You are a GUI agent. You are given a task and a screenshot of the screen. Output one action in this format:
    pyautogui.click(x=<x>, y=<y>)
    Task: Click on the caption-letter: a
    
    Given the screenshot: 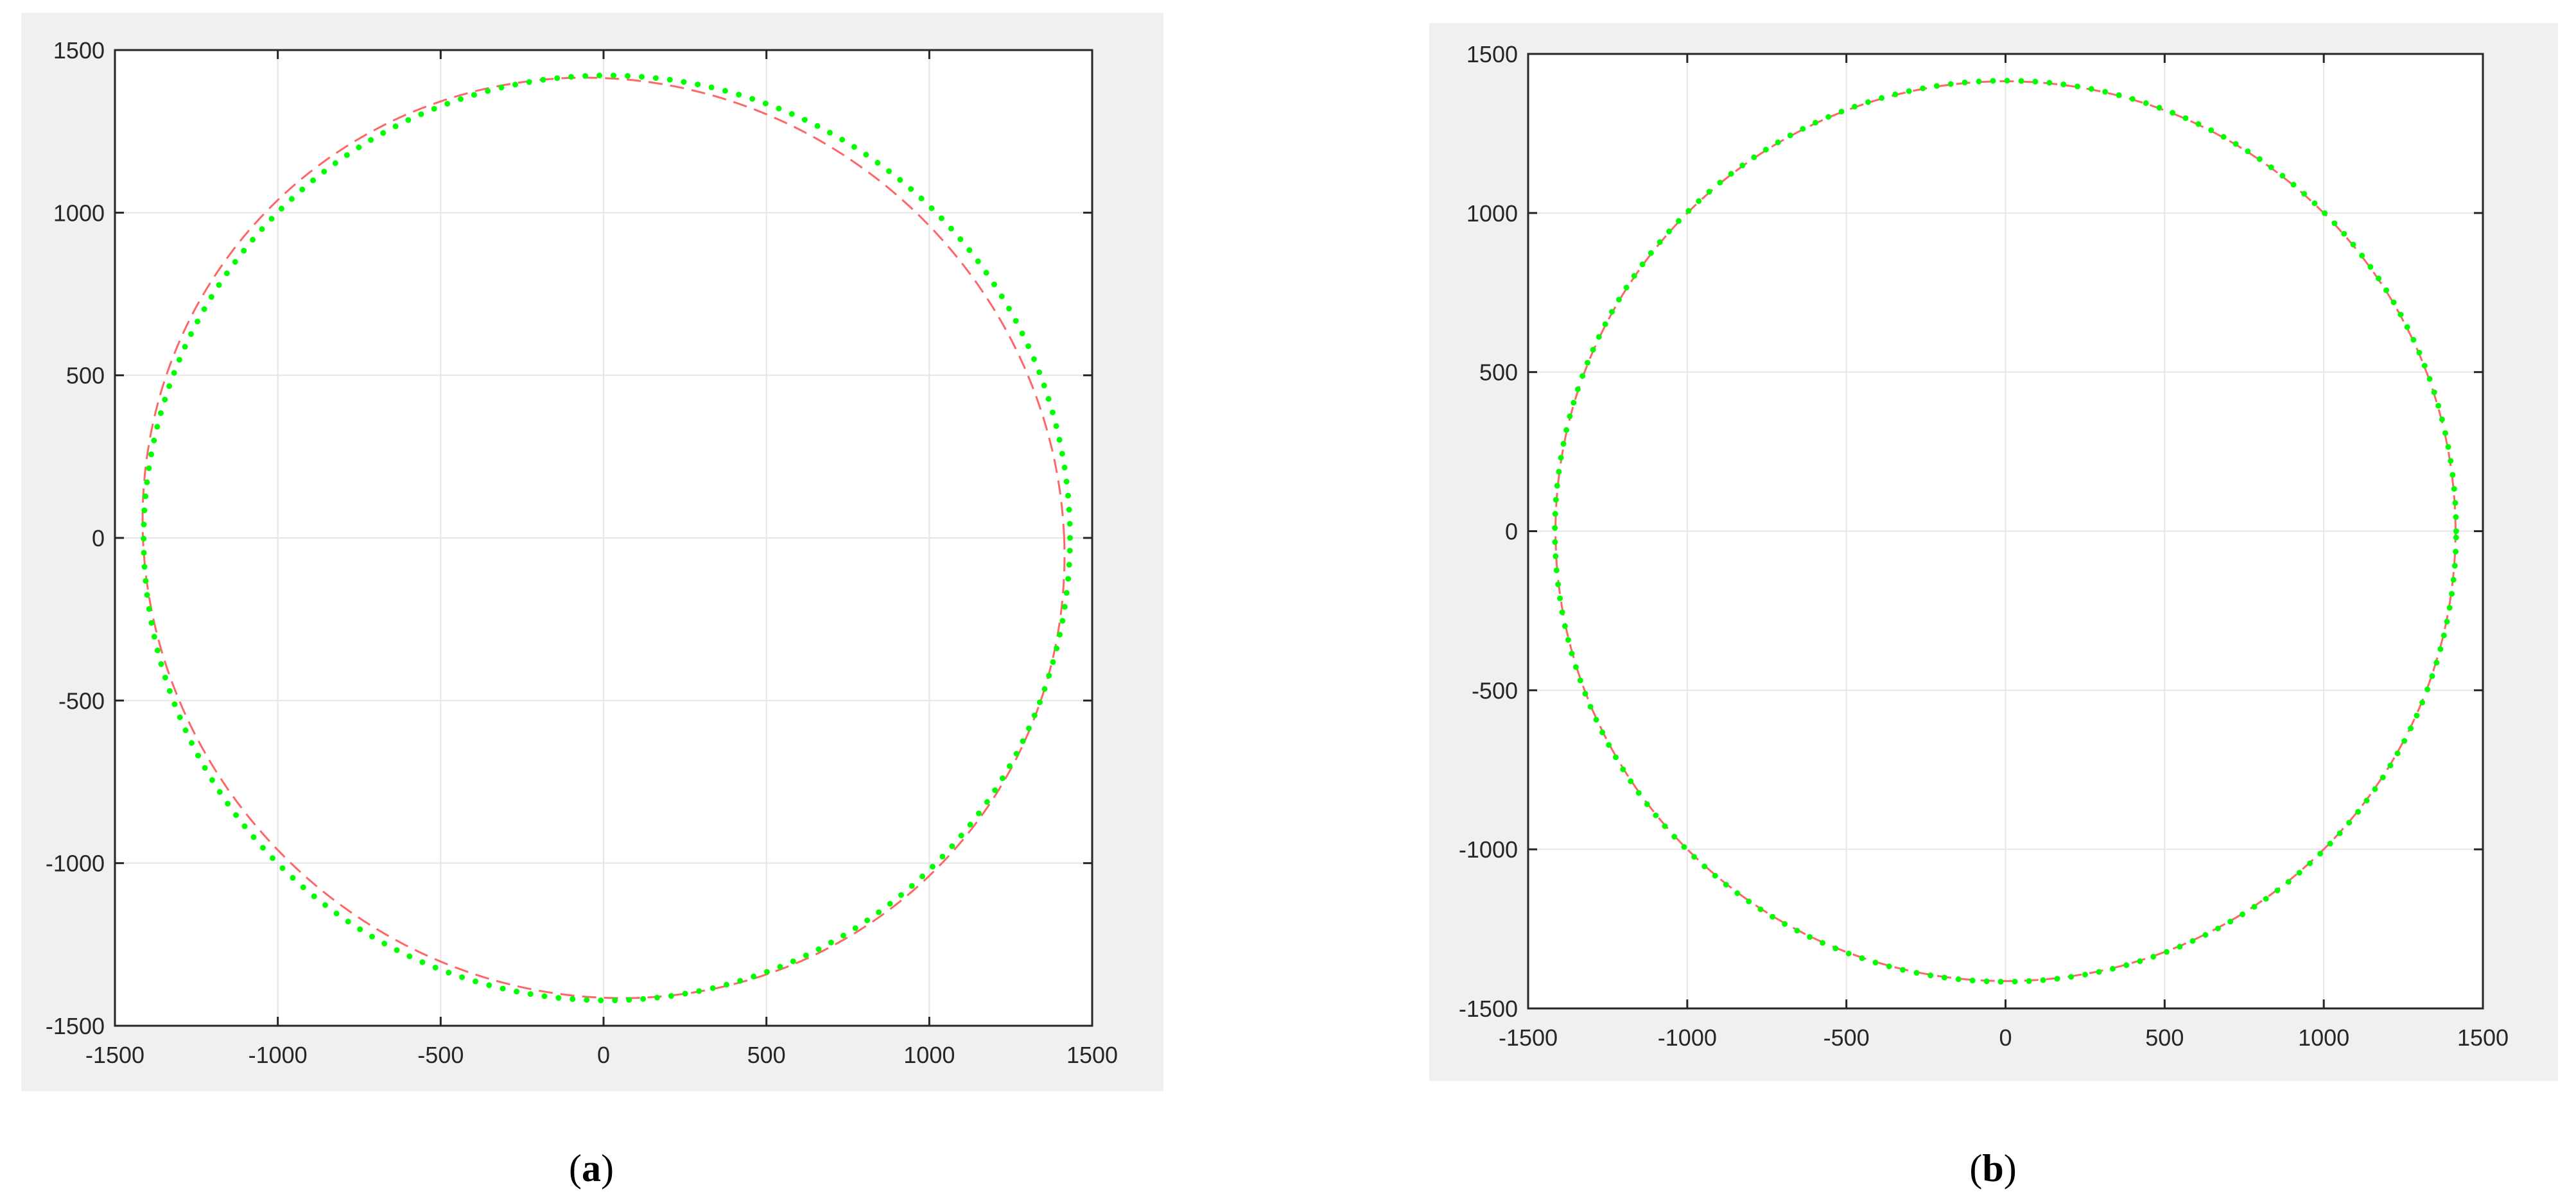 What is the action you would take?
    pyautogui.click(x=591, y=1168)
    